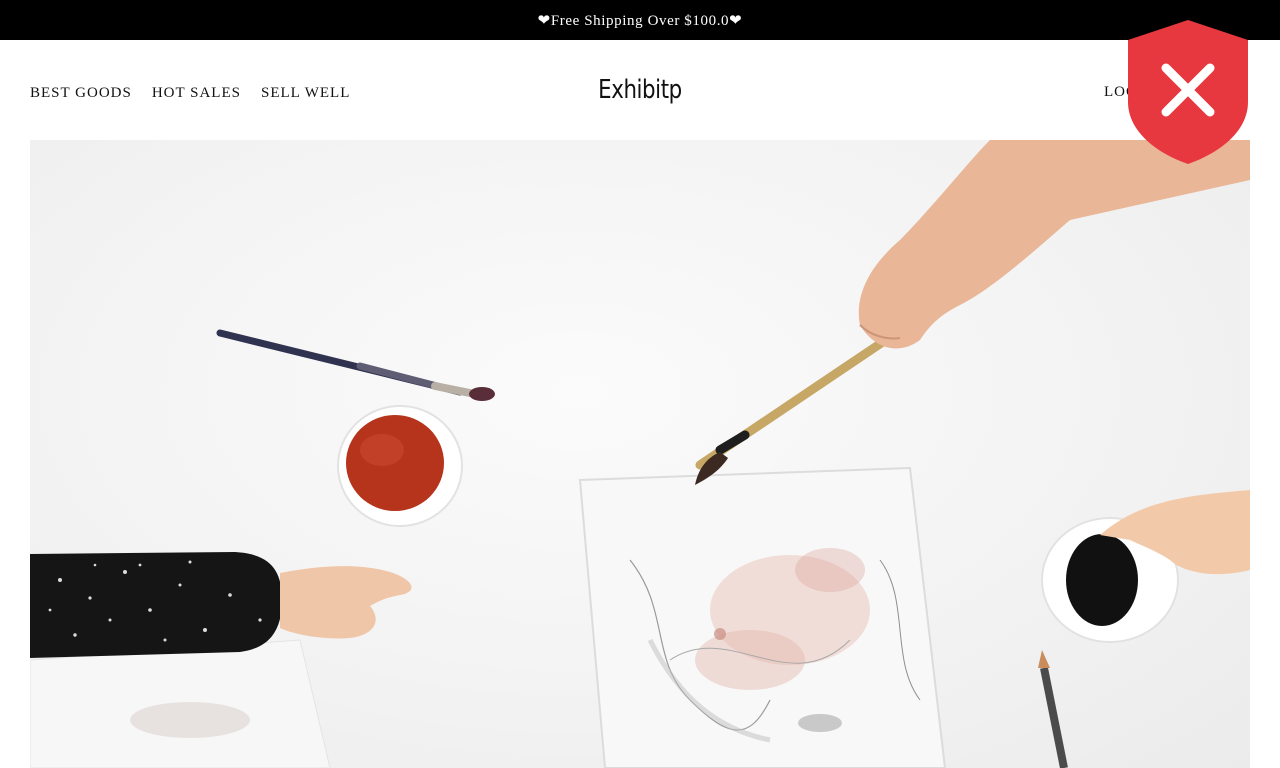 Image resolution: width=1280 pixels, height=768 pixels. What do you see at coordinates (355, 365) in the screenshot?
I see `paint-brush-left` at bounding box center [355, 365].